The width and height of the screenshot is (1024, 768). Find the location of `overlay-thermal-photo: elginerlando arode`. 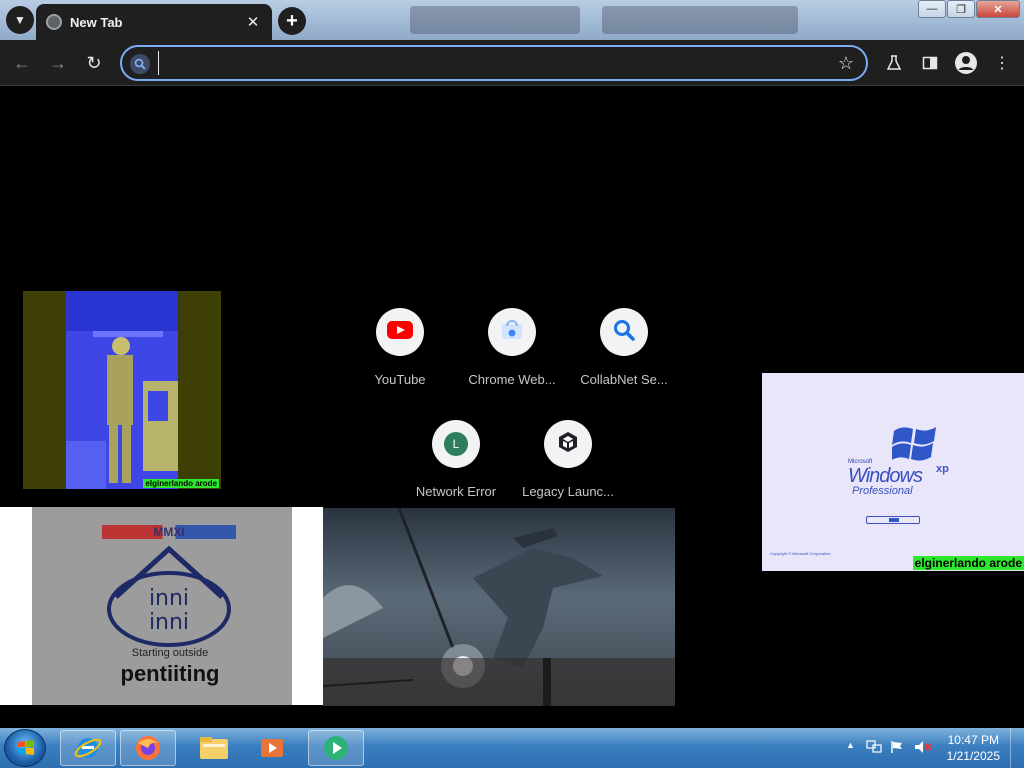

overlay-thermal-photo: elginerlando arode is located at coordinates (122, 390).